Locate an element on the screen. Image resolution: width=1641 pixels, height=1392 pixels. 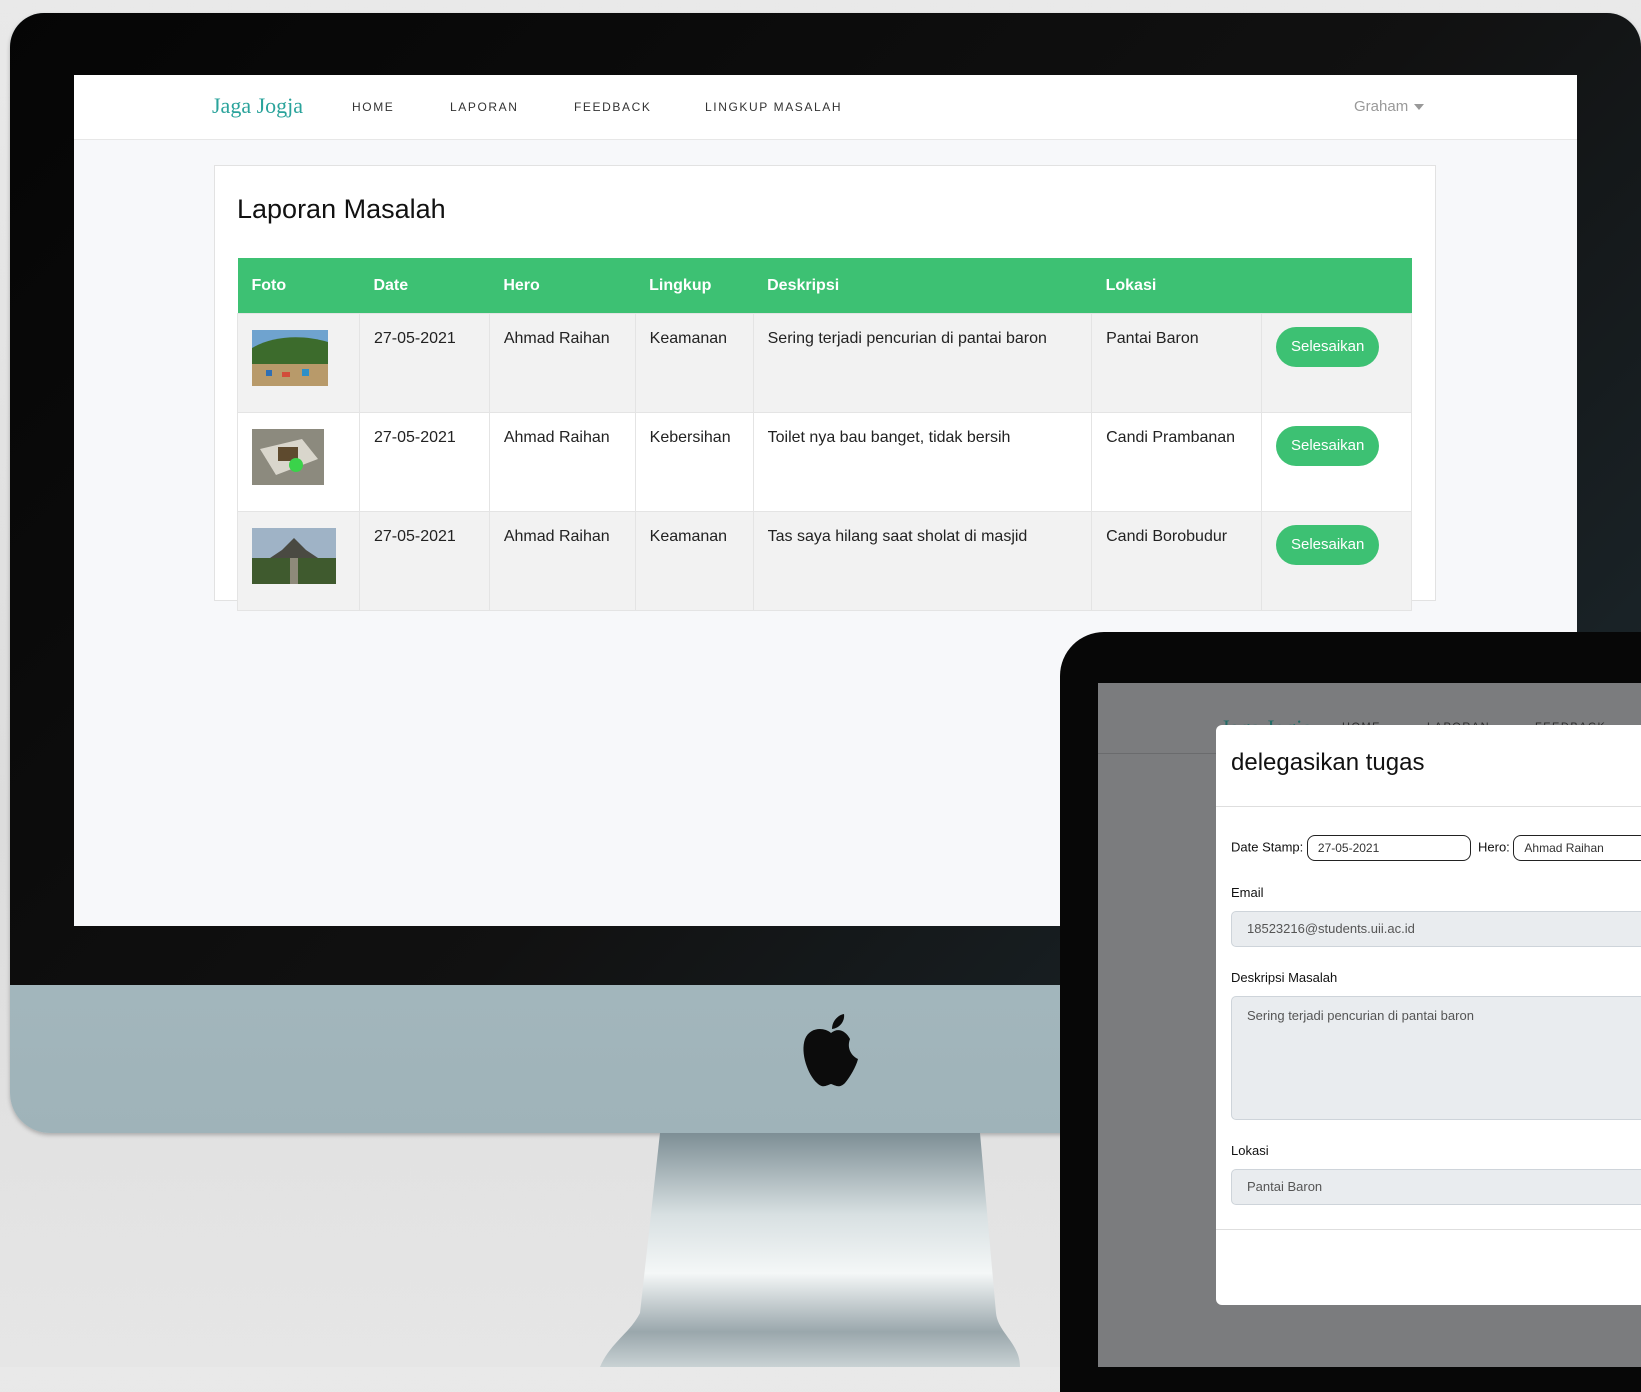
modal-title: delegasikan tugas is located at coordinates (1328, 762).